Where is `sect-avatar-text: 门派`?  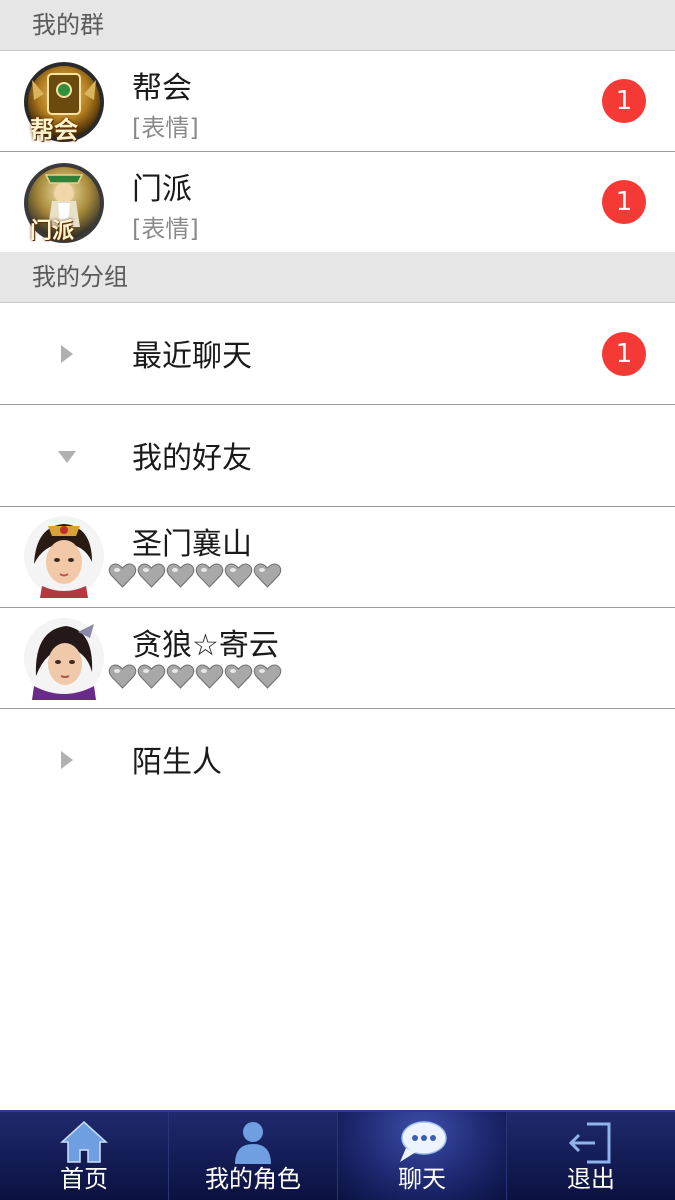
sect-avatar-text: 门派 is located at coordinates (52, 231).